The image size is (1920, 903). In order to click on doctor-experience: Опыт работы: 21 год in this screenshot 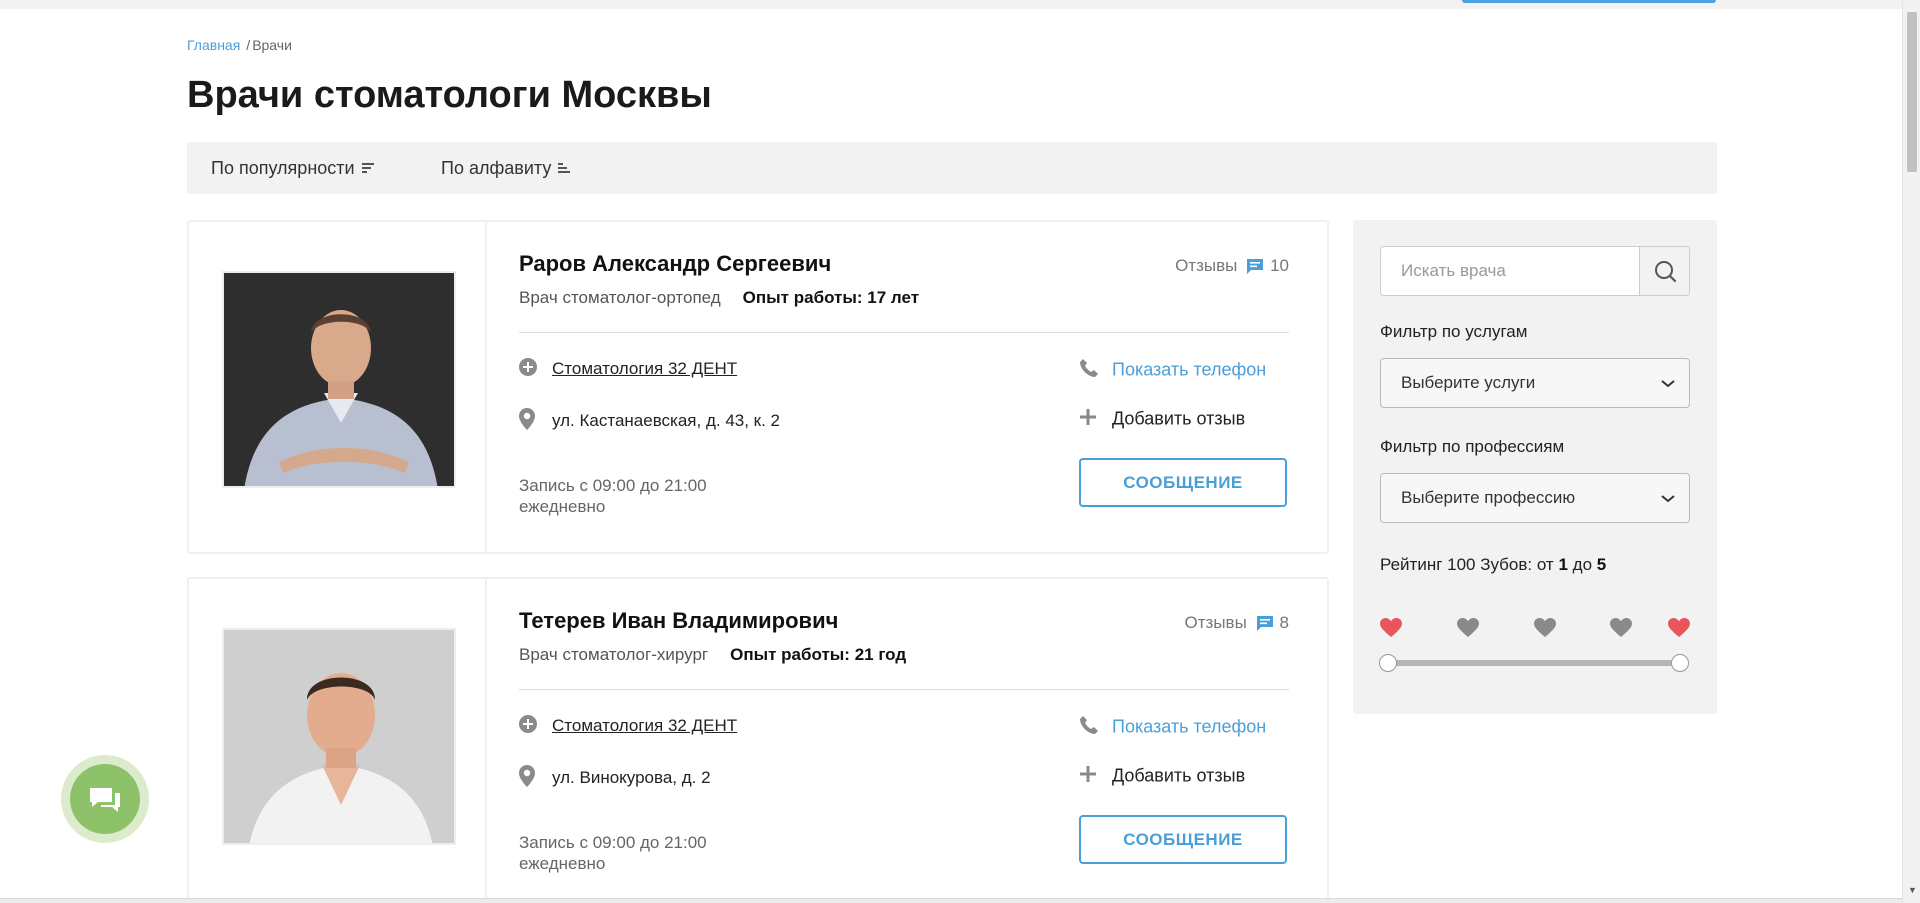, I will do `click(818, 654)`.